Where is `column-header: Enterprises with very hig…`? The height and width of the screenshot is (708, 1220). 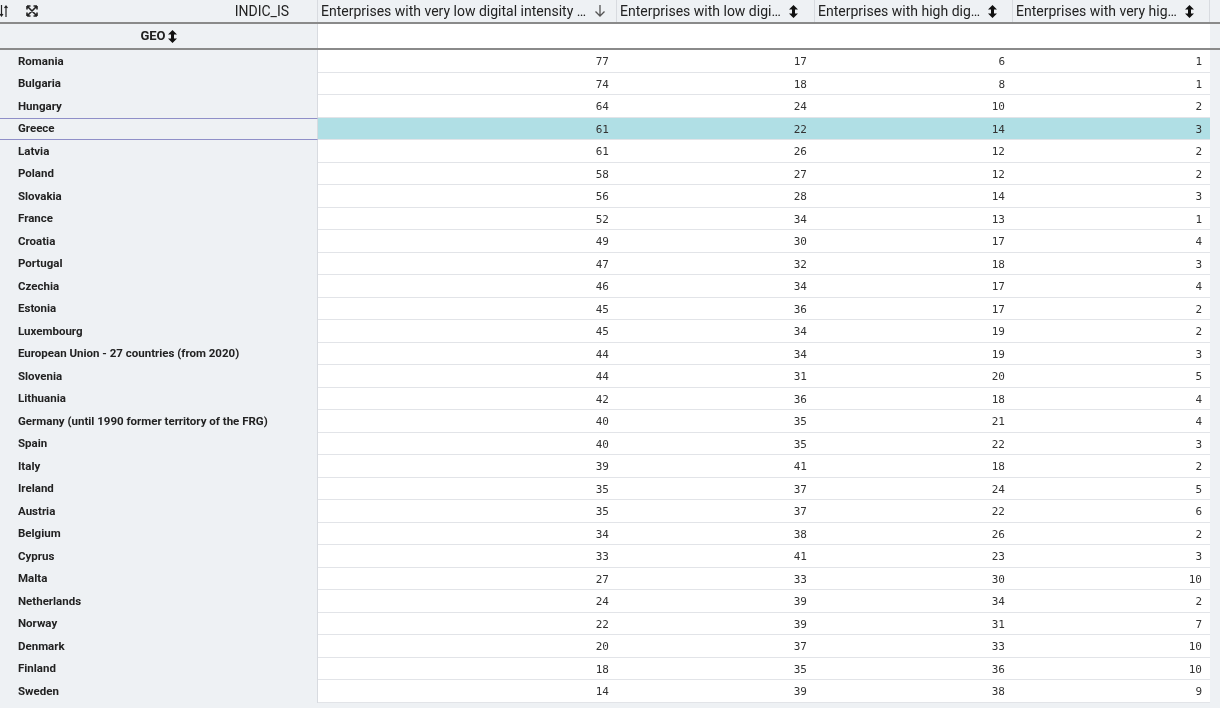
column-header: Enterprises with very hig… is located at coordinates (1111, 11).